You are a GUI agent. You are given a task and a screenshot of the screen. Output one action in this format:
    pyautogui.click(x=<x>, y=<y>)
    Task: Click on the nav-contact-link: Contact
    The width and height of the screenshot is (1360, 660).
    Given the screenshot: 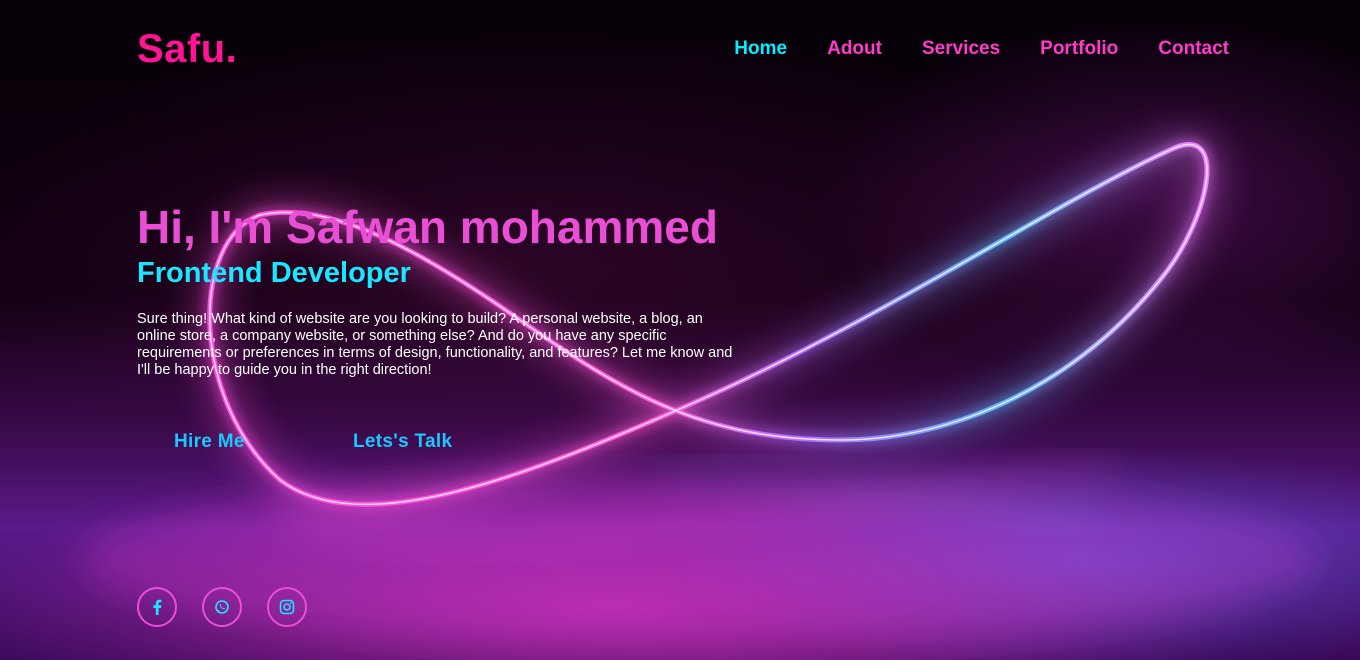 What is the action you would take?
    pyautogui.click(x=1193, y=49)
    